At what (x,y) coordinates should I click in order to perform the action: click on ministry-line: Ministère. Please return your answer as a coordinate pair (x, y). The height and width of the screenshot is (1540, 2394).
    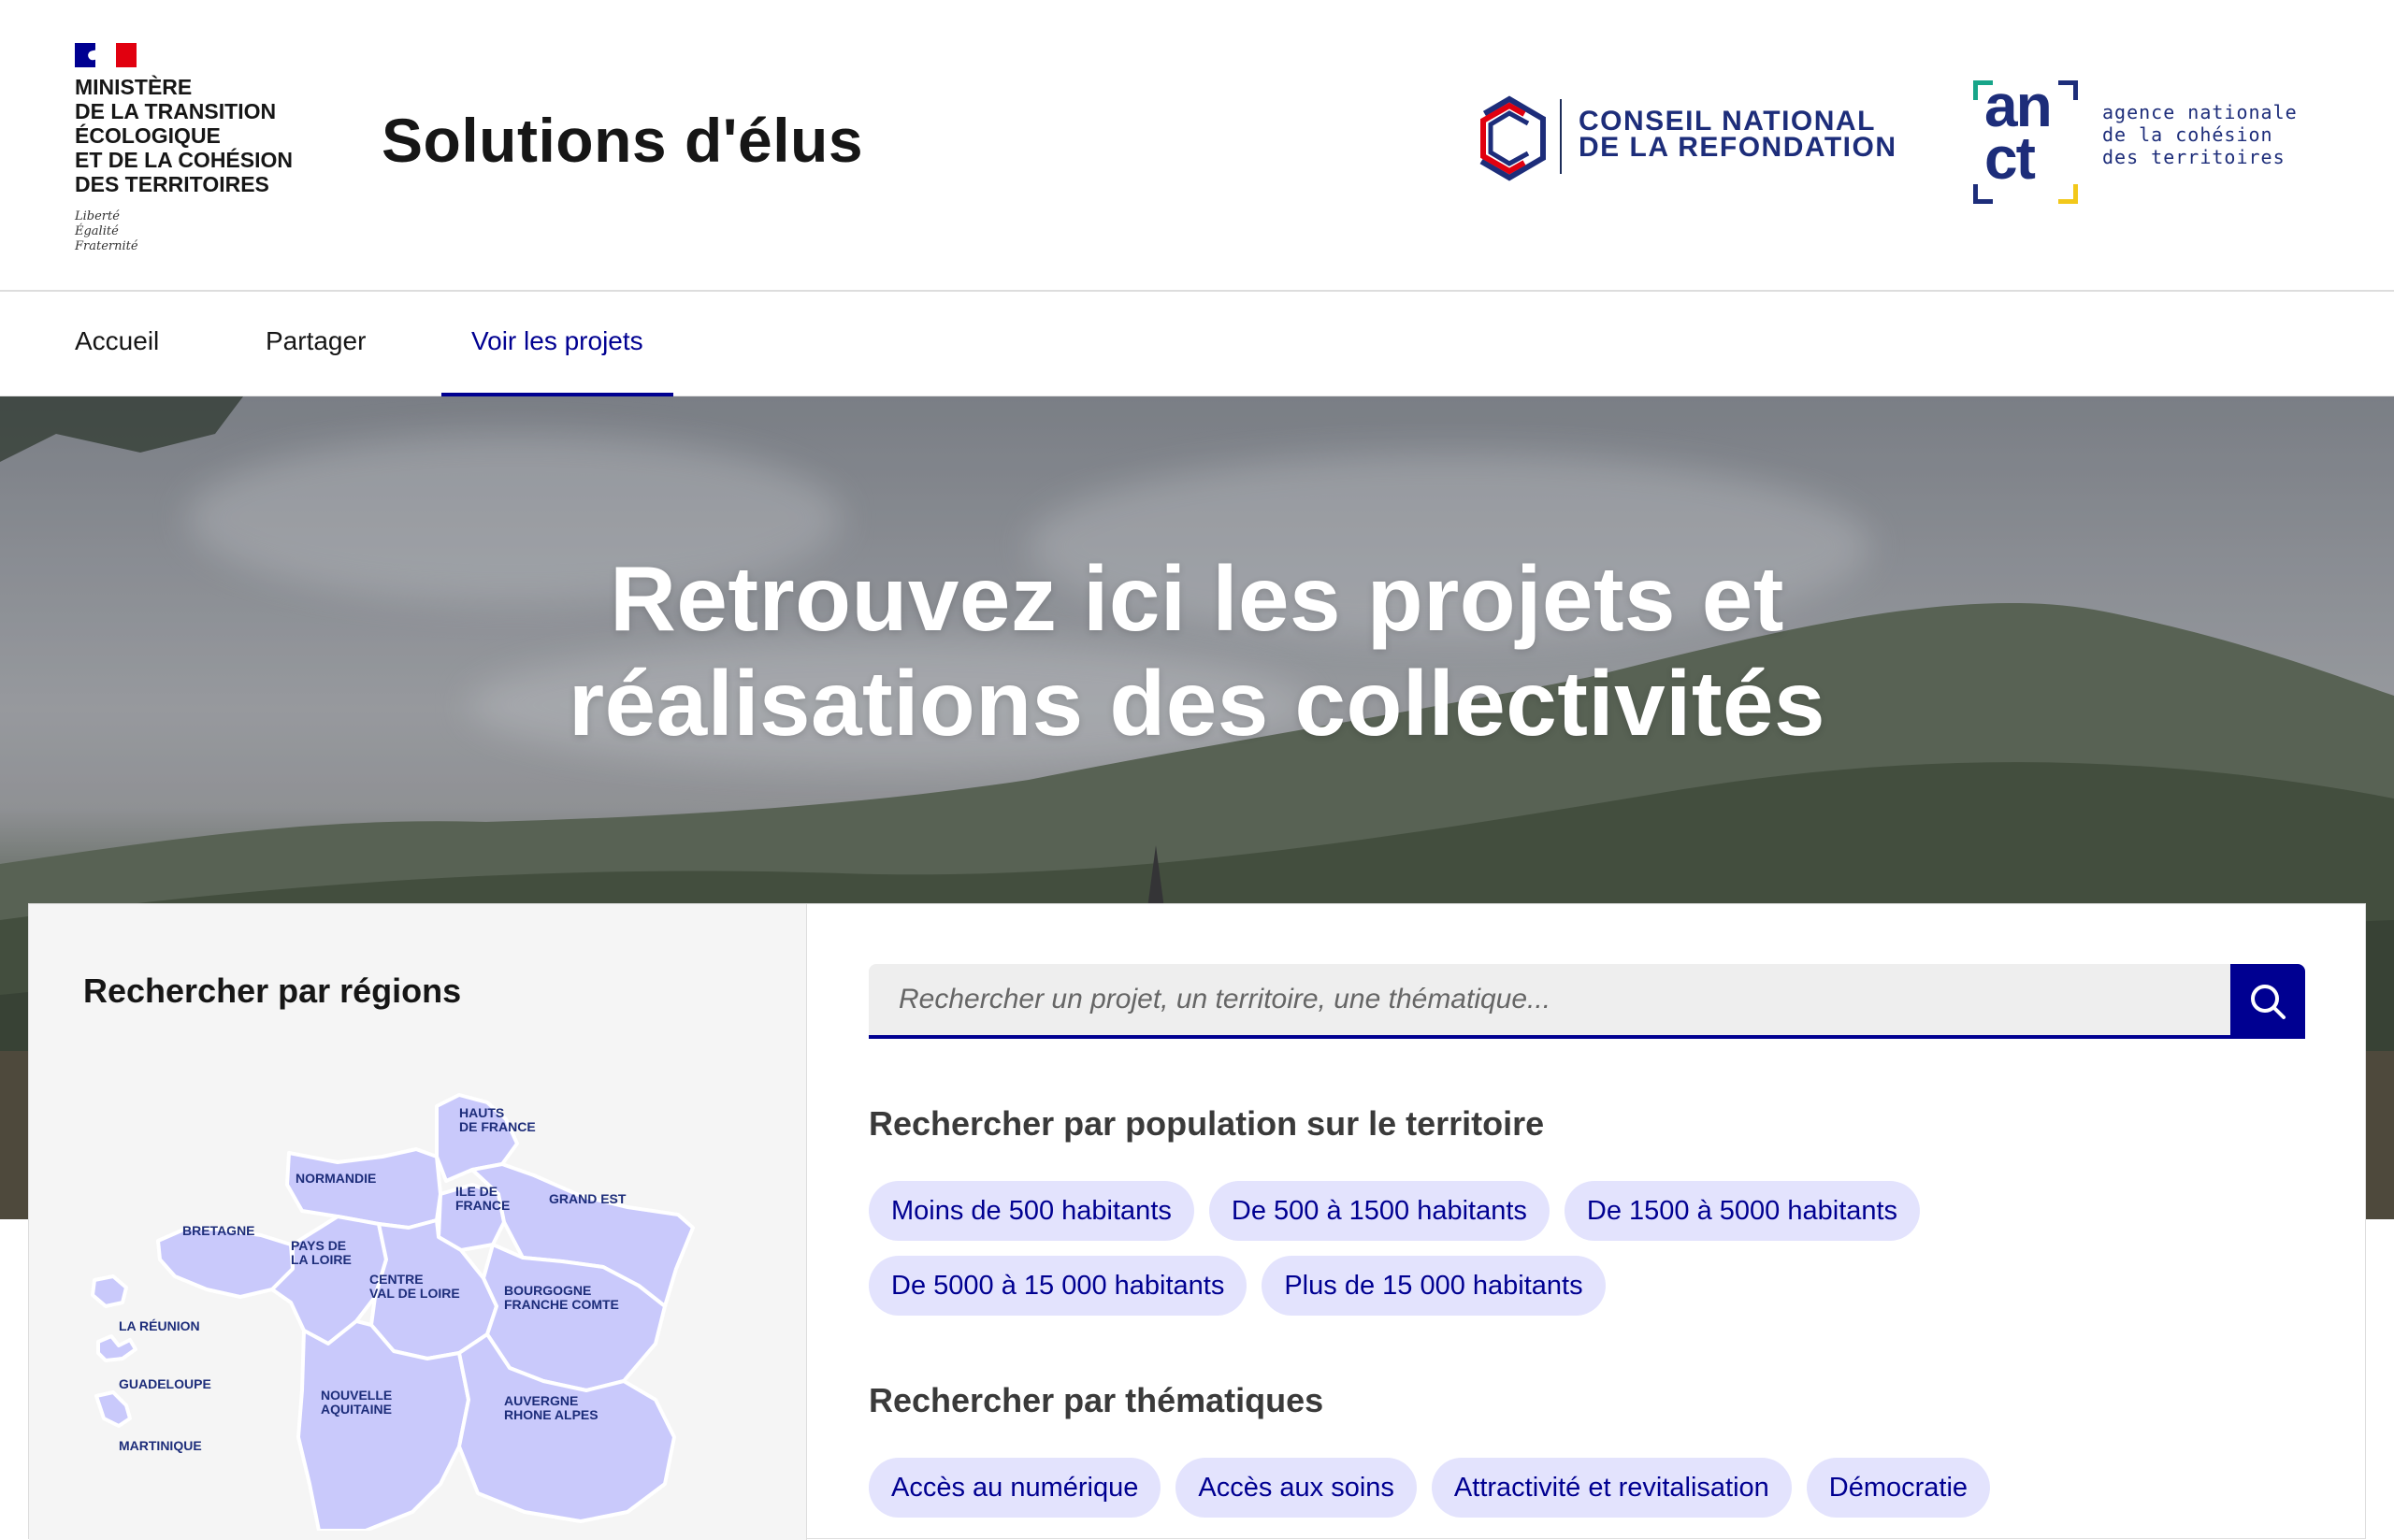
    Looking at the image, I should click on (134, 87).